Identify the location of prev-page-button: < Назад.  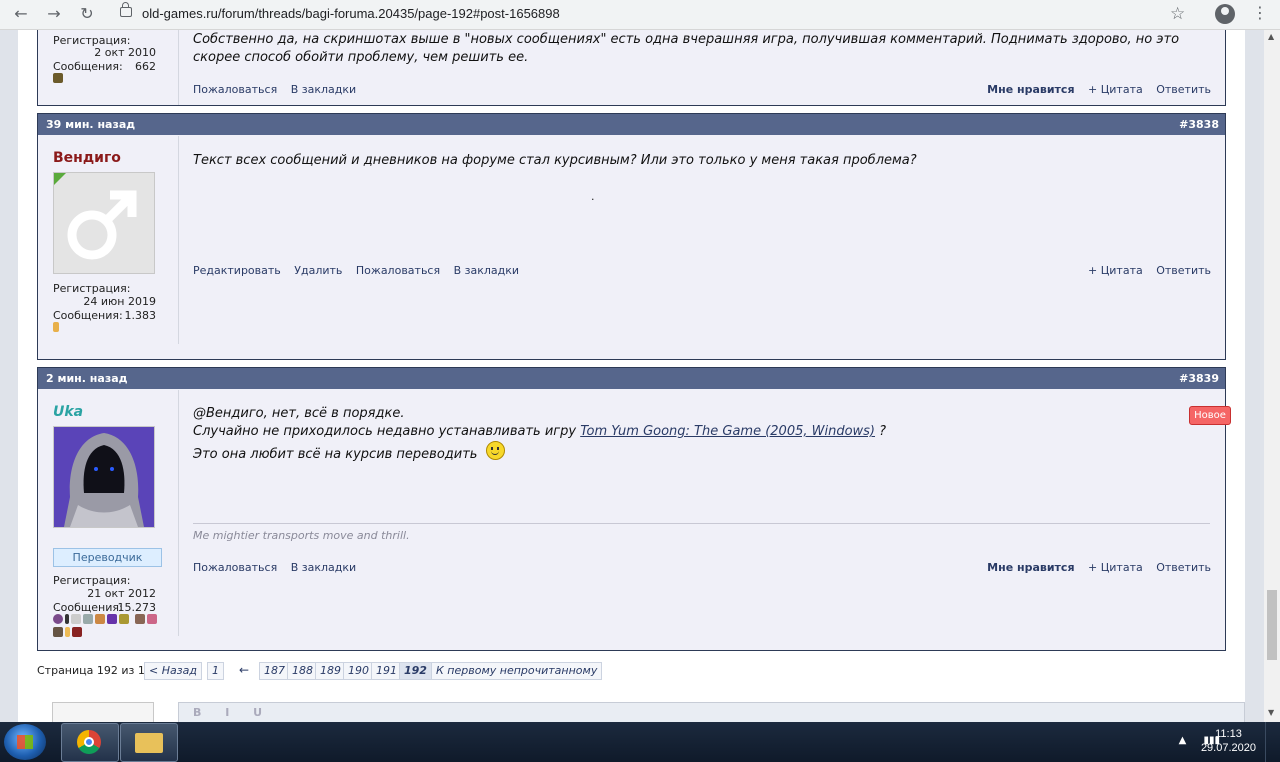
(173, 671).